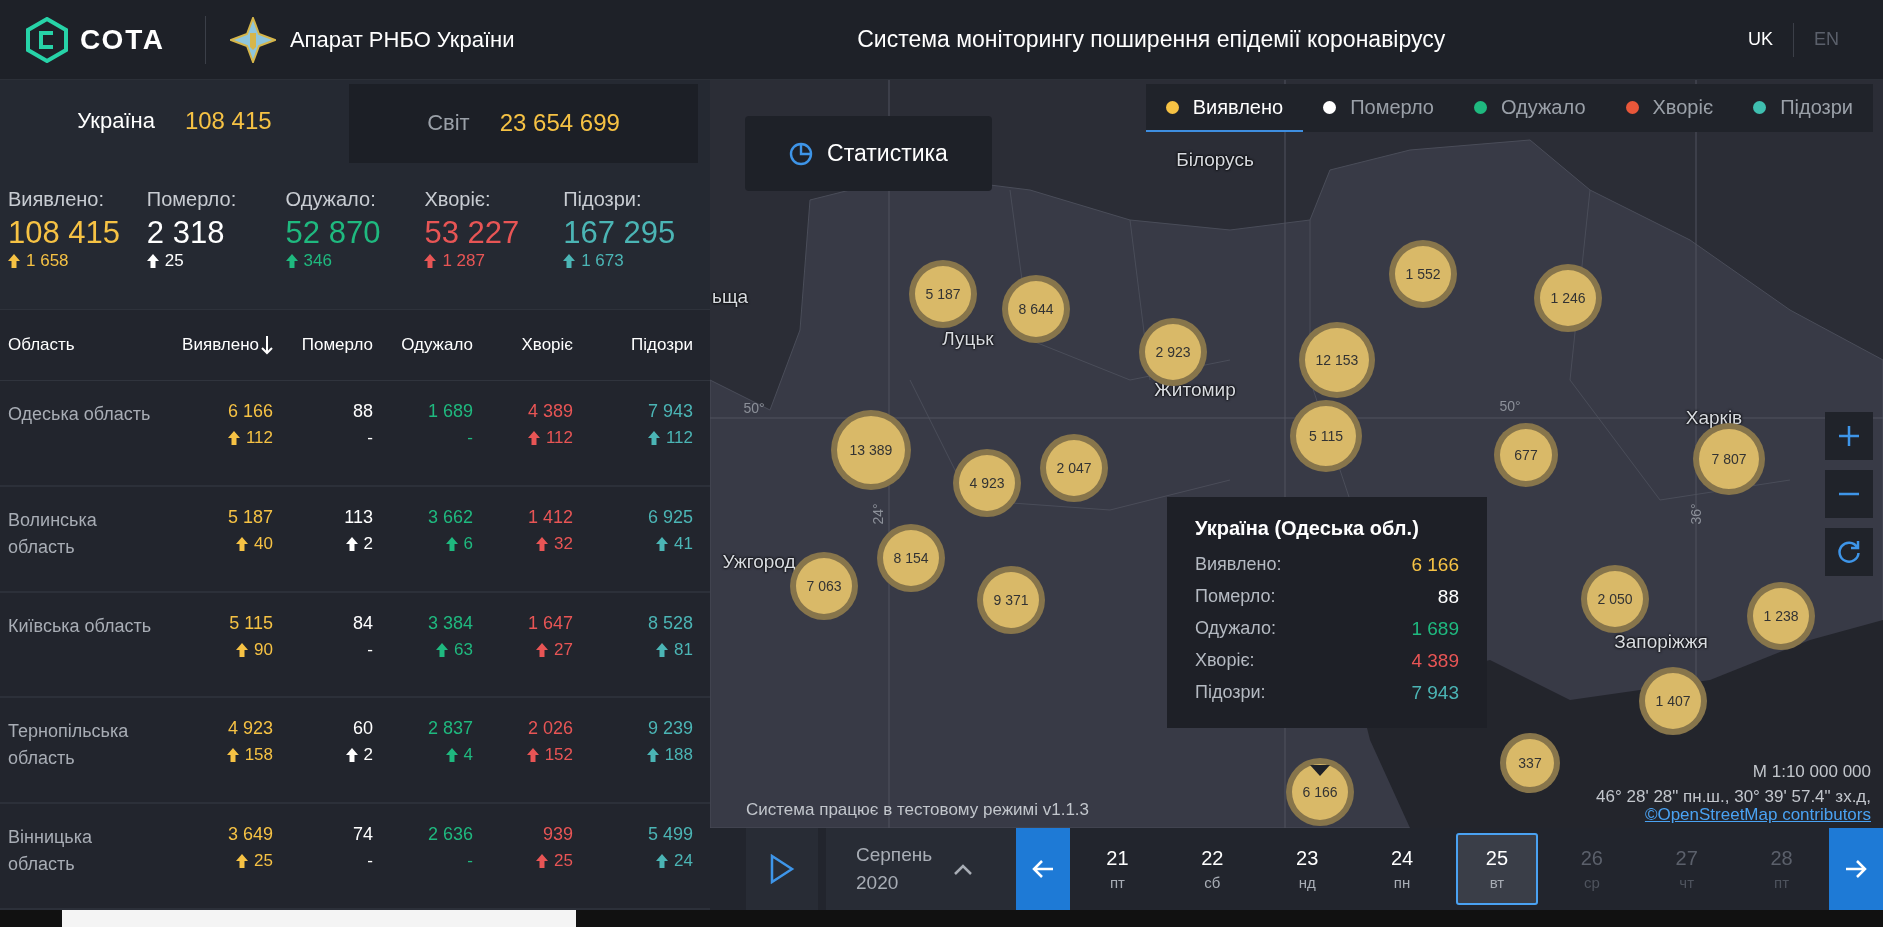  What do you see at coordinates (557, 835) in the screenshot?
I see `table-cell: 939` at bounding box center [557, 835].